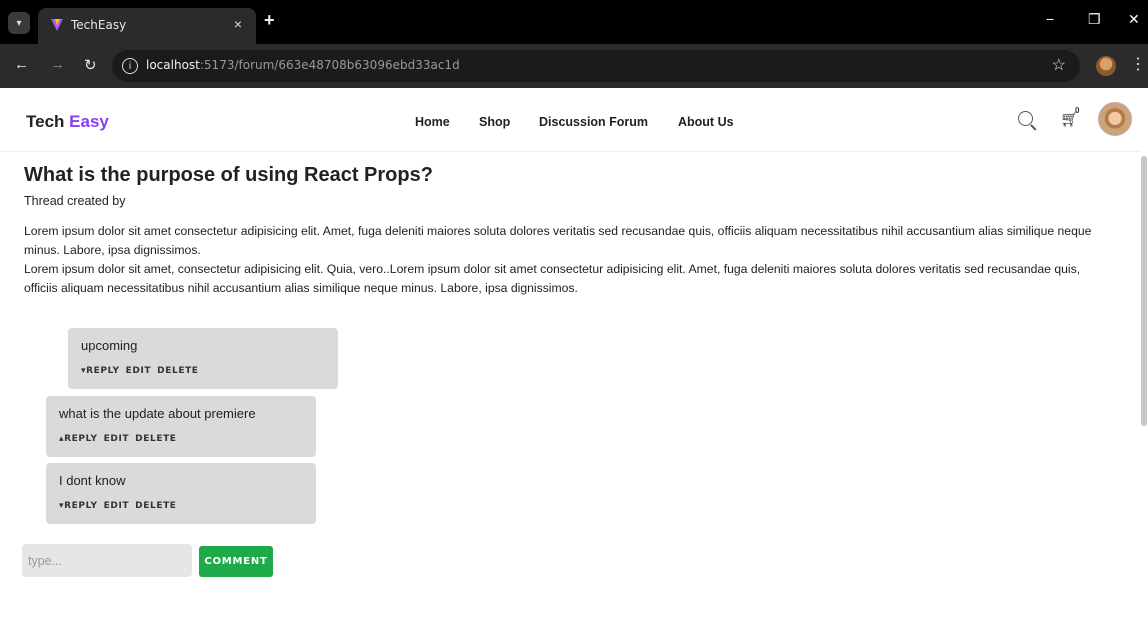 Image resolution: width=1148 pixels, height=618 pixels. I want to click on brand-second-word: Easy, so click(89, 121).